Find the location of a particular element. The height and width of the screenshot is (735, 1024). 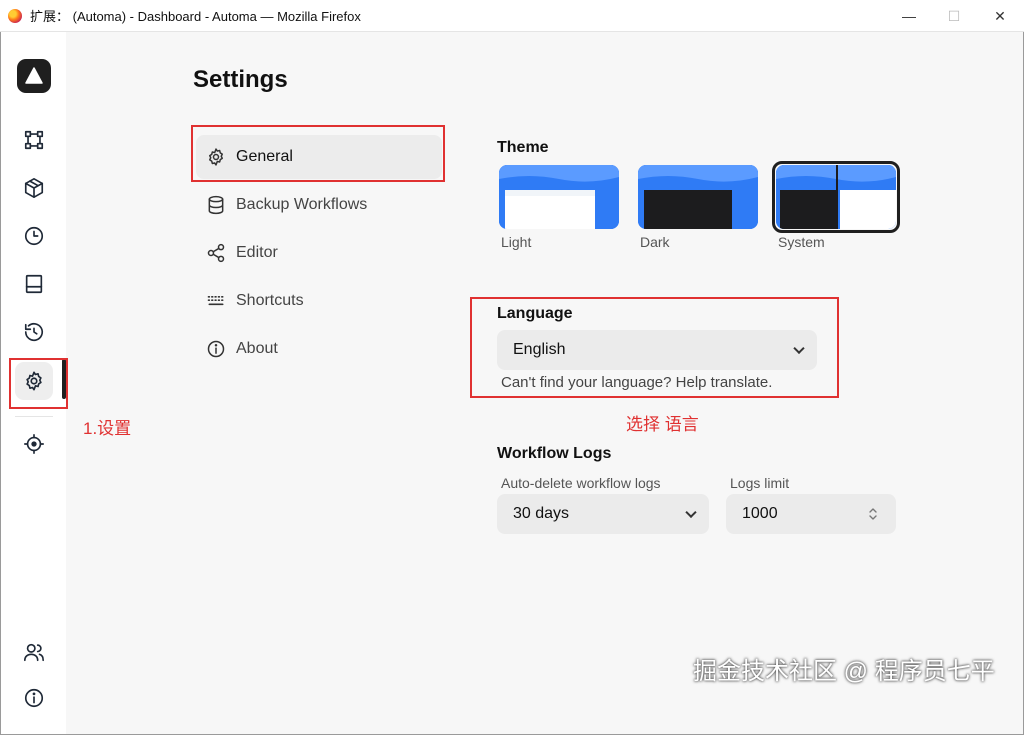

storage-icon is located at coordinates (34, 284).